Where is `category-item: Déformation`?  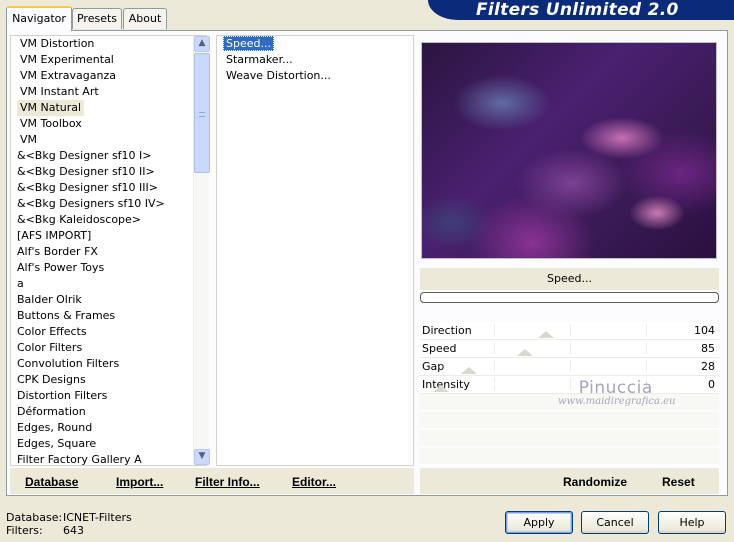 category-item: Déformation is located at coordinates (51, 412).